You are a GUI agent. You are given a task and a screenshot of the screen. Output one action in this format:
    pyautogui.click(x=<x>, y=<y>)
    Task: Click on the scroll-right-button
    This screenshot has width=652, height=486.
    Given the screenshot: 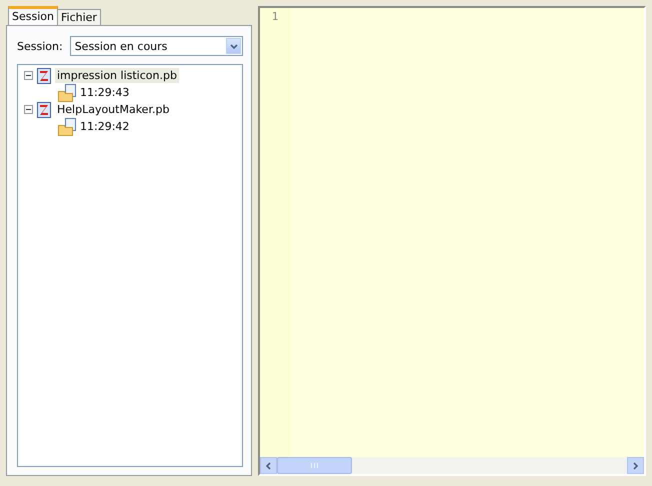 What is the action you would take?
    pyautogui.click(x=635, y=465)
    